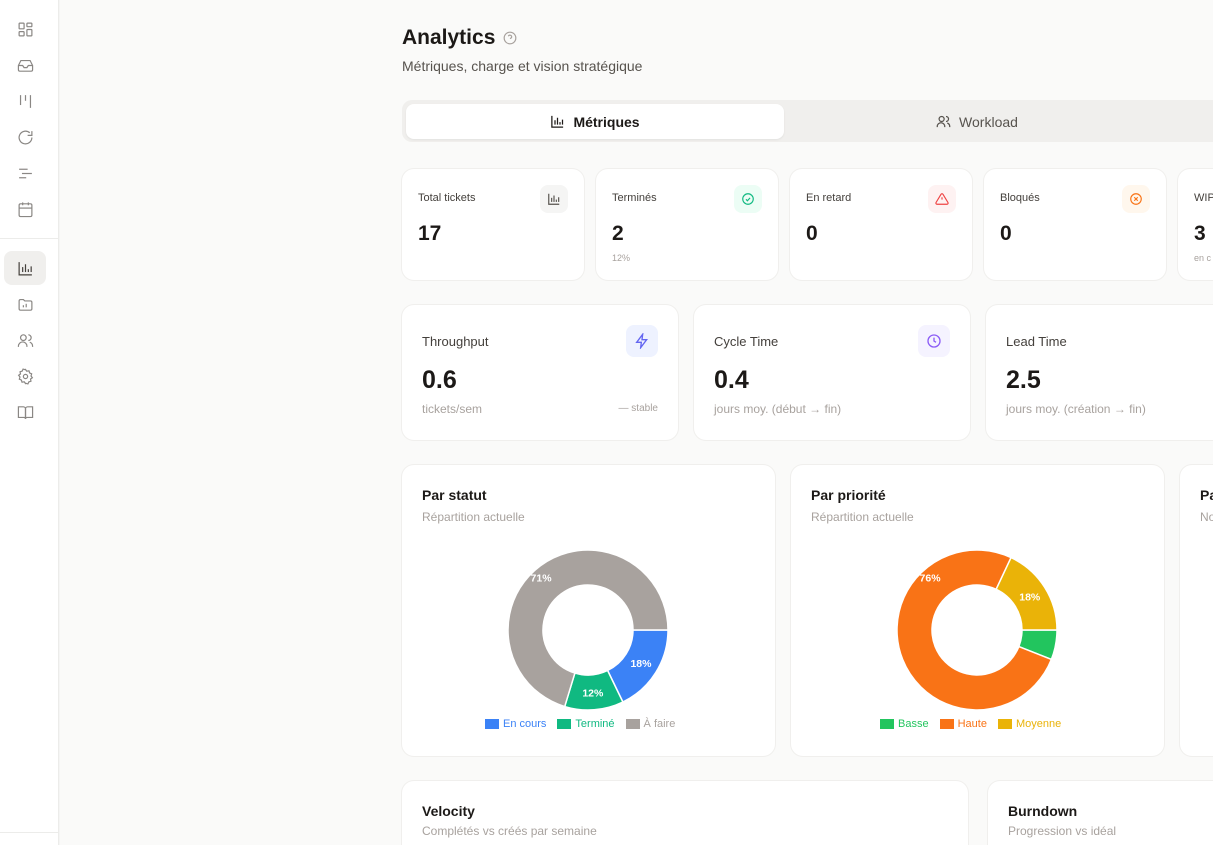 This screenshot has width=1213, height=845. Describe the element at coordinates (634, 198) in the screenshot. I see `stat-label: Terminés` at that location.